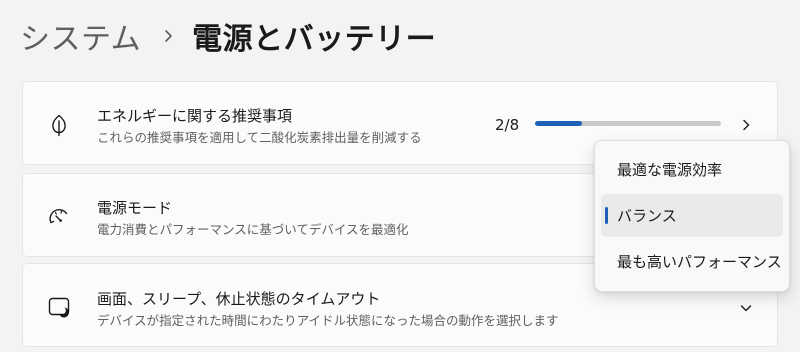  What do you see at coordinates (699, 262) in the screenshot?
I see `power-mode-option-label: 最も高いパフォーマンス` at bounding box center [699, 262].